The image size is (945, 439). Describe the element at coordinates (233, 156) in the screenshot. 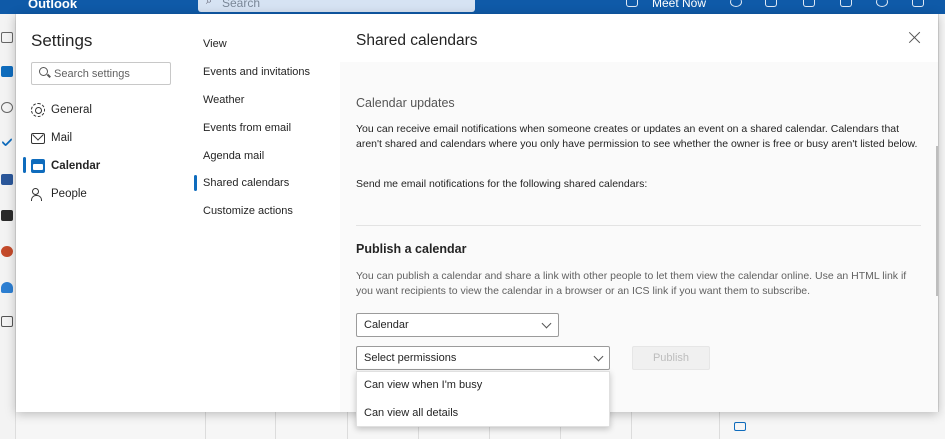

I see `subcategory-agenda-mail: Agenda mail` at that location.